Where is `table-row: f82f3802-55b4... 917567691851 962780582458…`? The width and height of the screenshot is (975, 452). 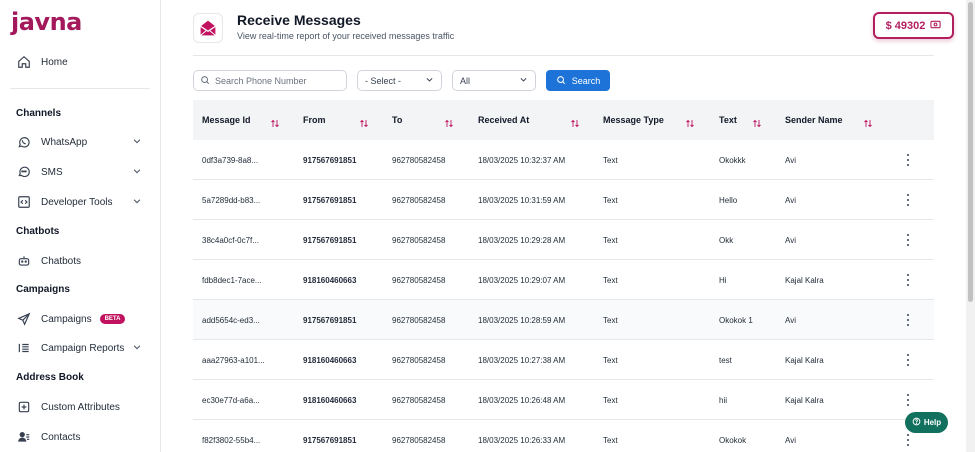
table-row: f82f3802-55b4... 917567691851 962780582458… is located at coordinates (563, 436).